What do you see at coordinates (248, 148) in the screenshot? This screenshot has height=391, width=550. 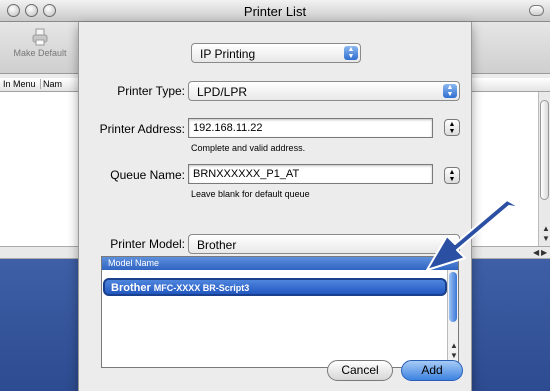 I see `printer-address-hint: Complete and valid address.` at bounding box center [248, 148].